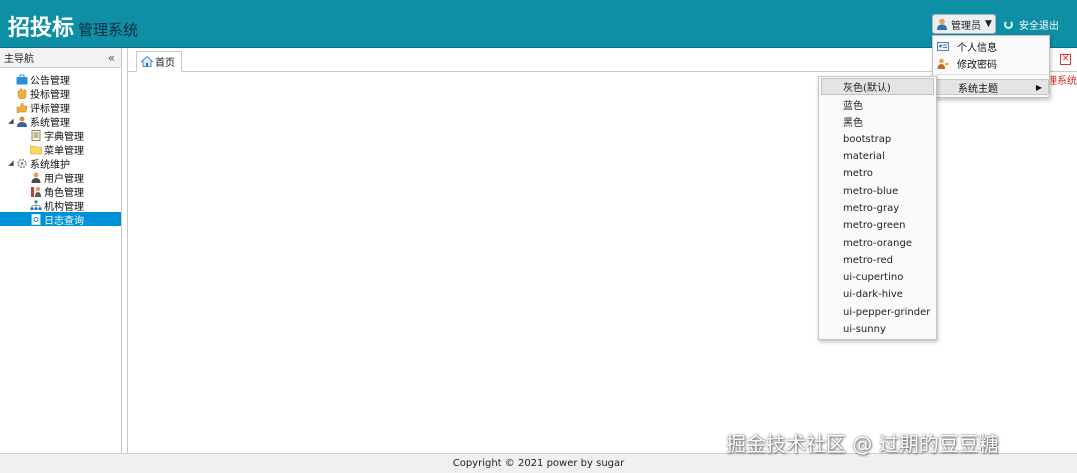  What do you see at coordinates (60, 163) in the screenshot?
I see `tree-item-system-maintenance: ◢ 系统维护` at bounding box center [60, 163].